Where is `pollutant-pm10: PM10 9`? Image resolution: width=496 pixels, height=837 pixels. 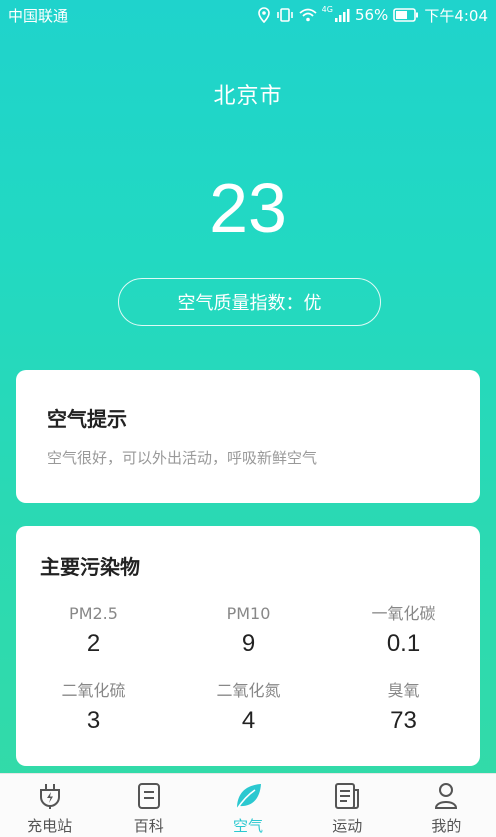
pollutant-pm10: PM10 9 is located at coordinates (248, 631).